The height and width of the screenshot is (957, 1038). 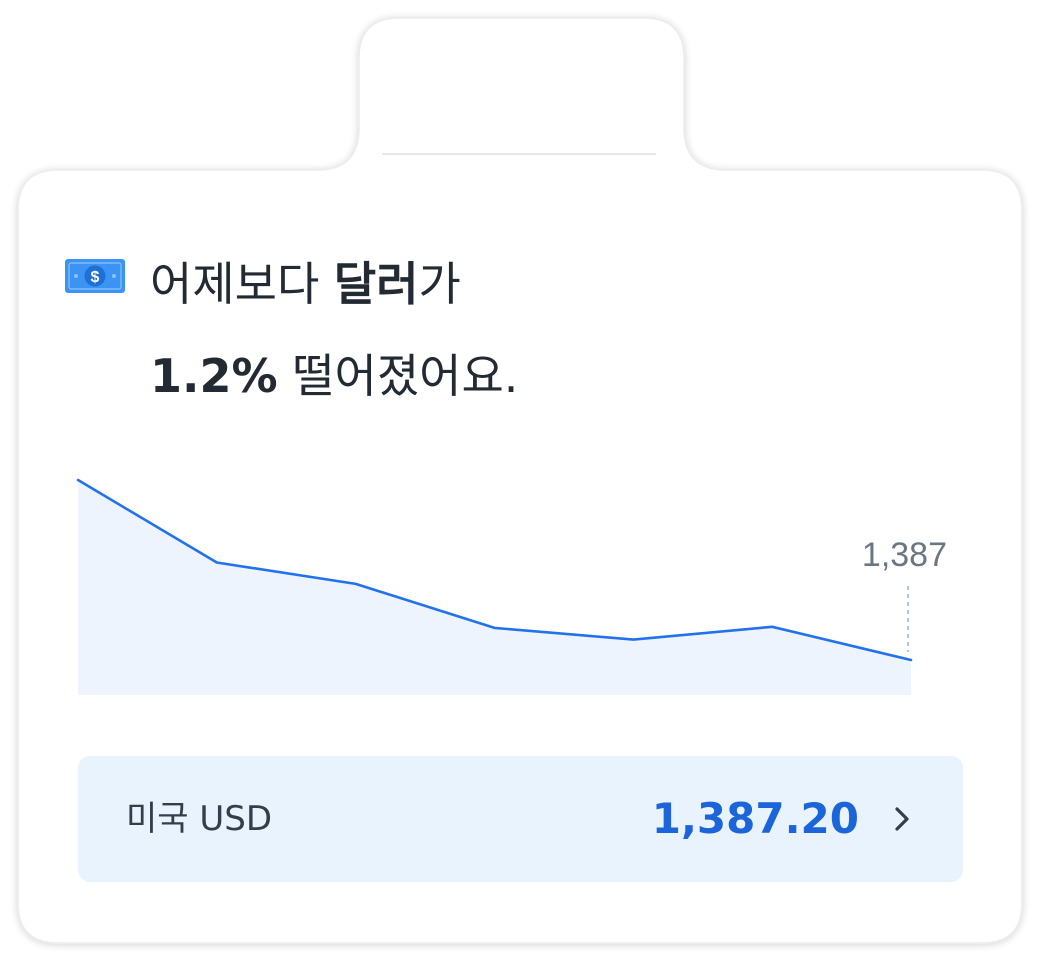 I want to click on headline-text: 떨어졌어요., so click(x=398, y=376).